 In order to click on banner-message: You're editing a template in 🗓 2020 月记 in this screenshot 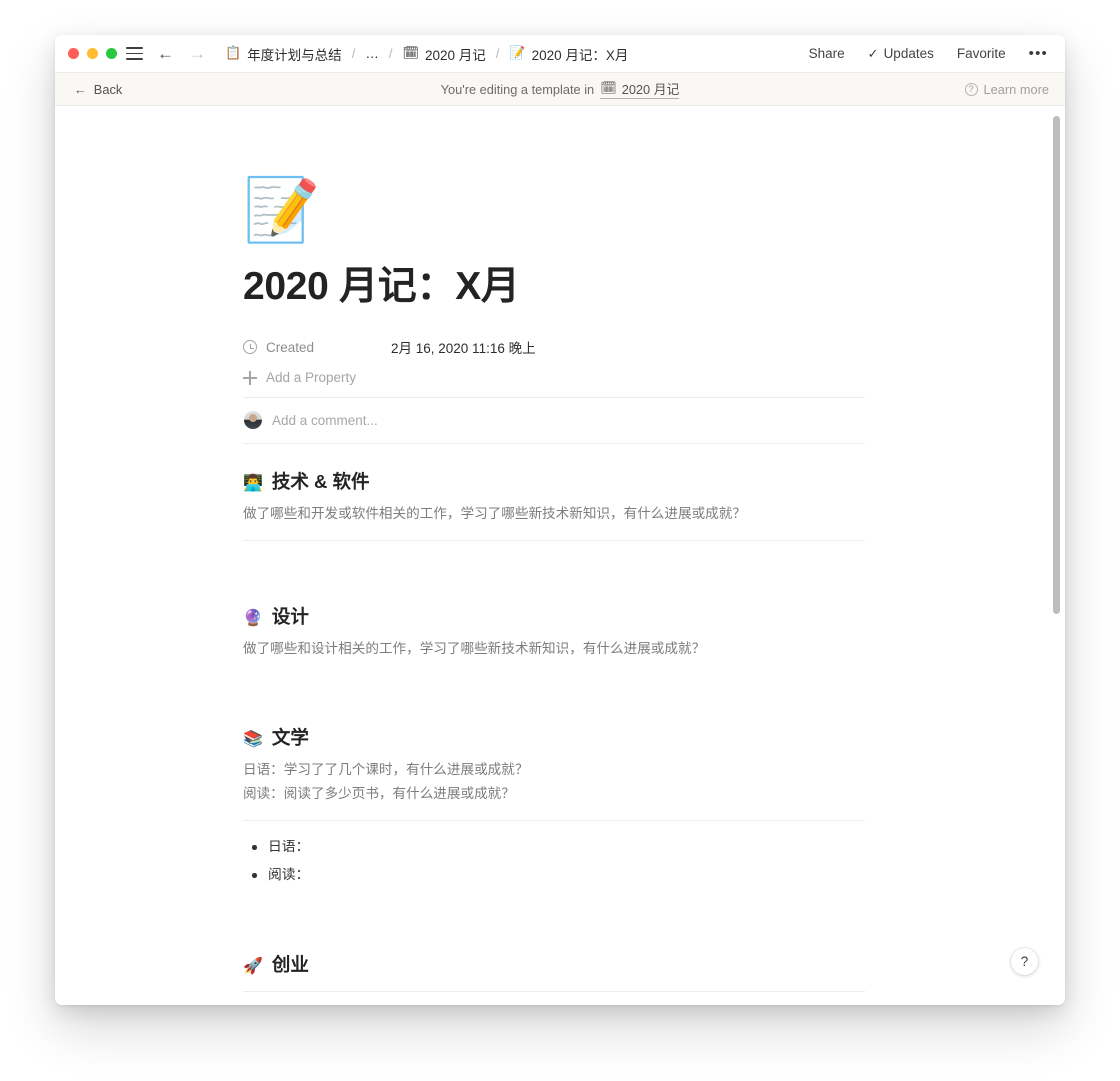, I will do `click(560, 89)`.